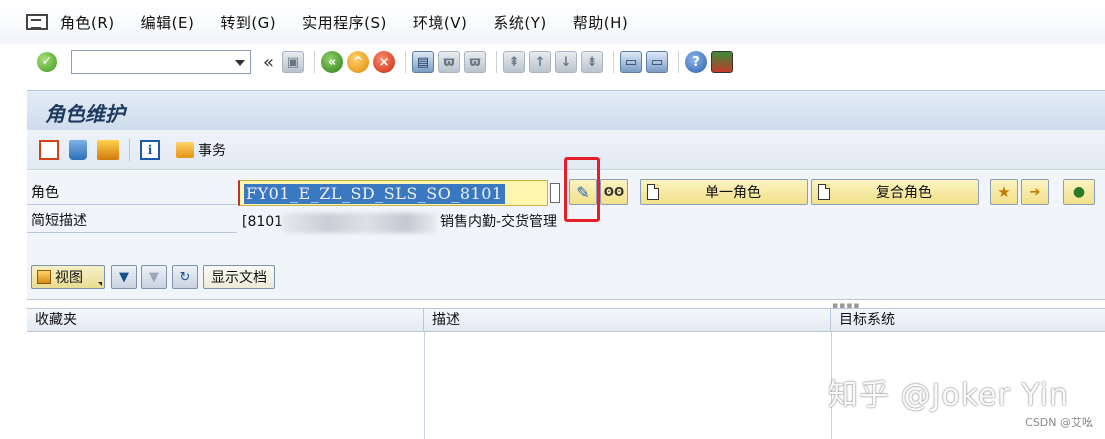 The height and width of the screenshot is (439, 1105). What do you see at coordinates (293, 62) in the screenshot?
I see `save-icon: ▣` at bounding box center [293, 62].